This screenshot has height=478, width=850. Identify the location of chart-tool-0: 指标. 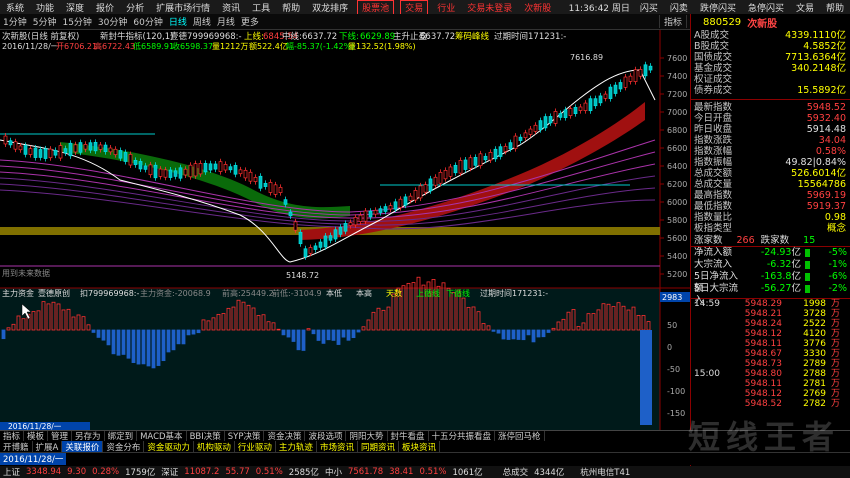
(672, 21).